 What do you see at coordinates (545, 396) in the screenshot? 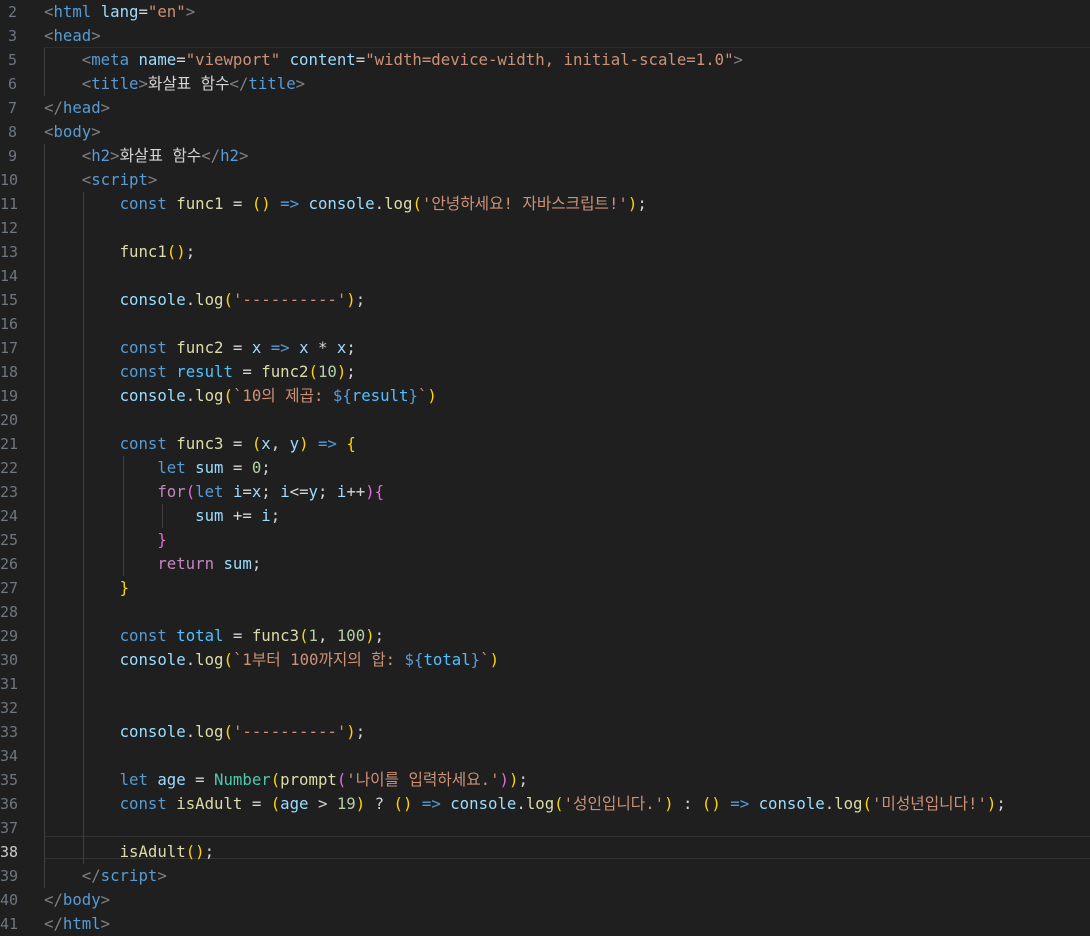
I see `code-line: 19 console.log(`10의 제곱: ${result}`)` at bounding box center [545, 396].